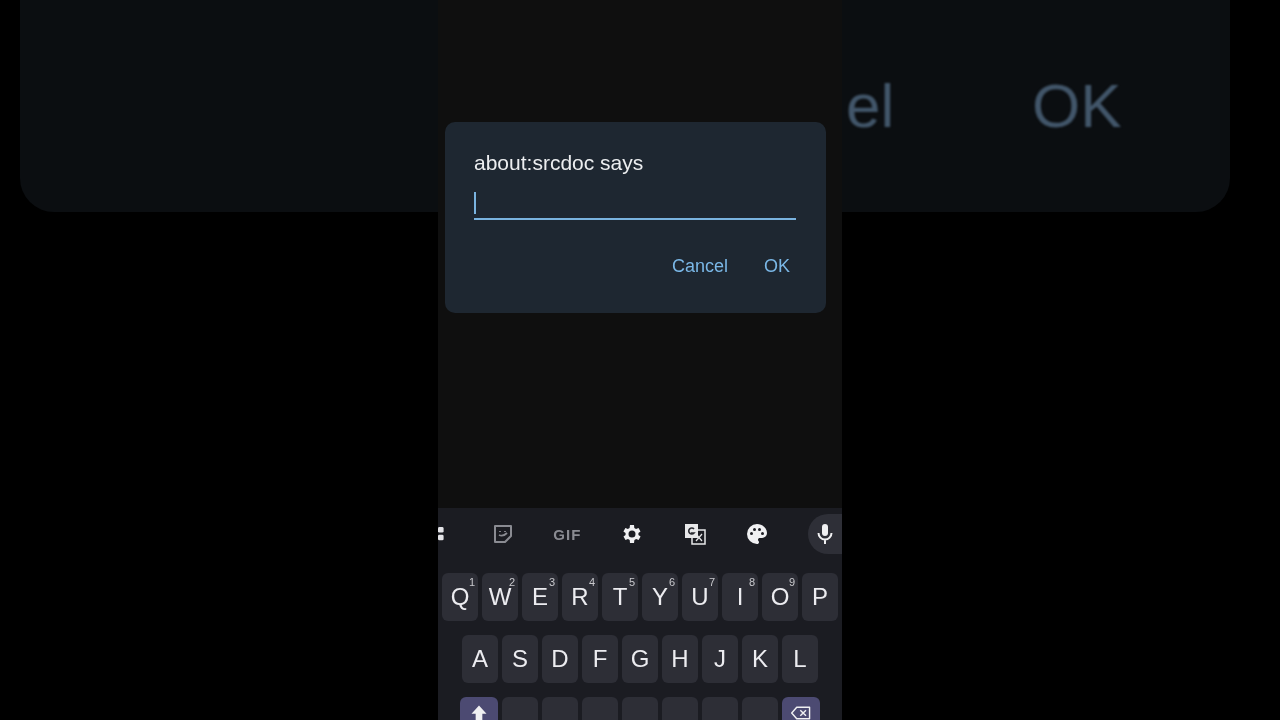  Describe the element at coordinates (699, 266) in the screenshot. I see `dialog-button: Cancel` at that location.